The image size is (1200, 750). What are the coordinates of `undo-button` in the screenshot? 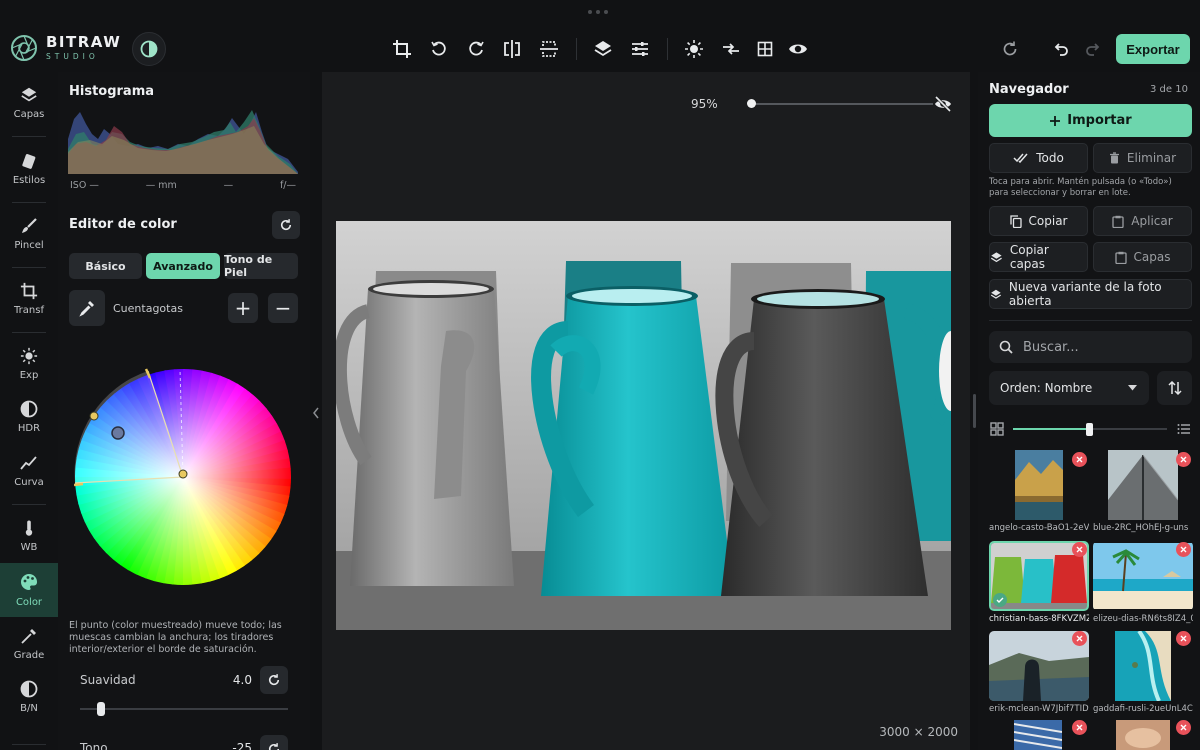 It's located at (1061, 49).